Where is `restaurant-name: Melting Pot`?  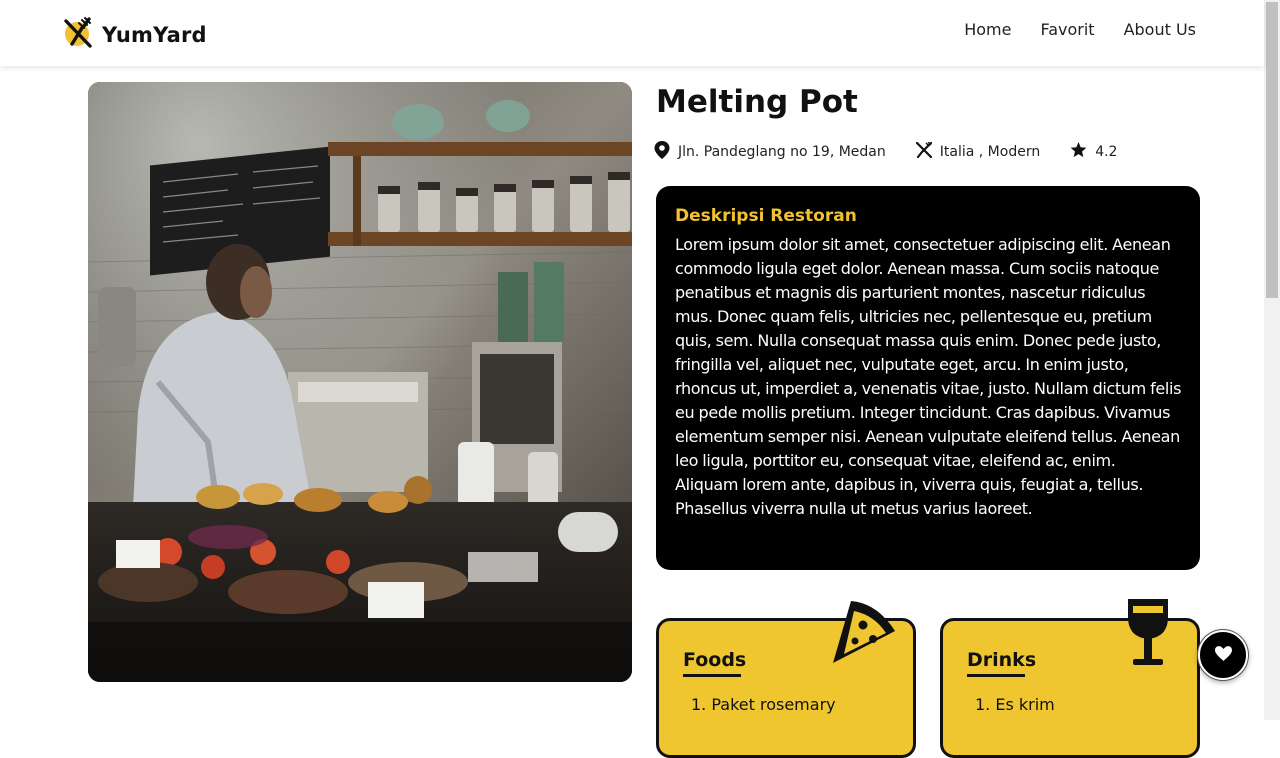
restaurant-name: Melting Pot is located at coordinates (757, 102).